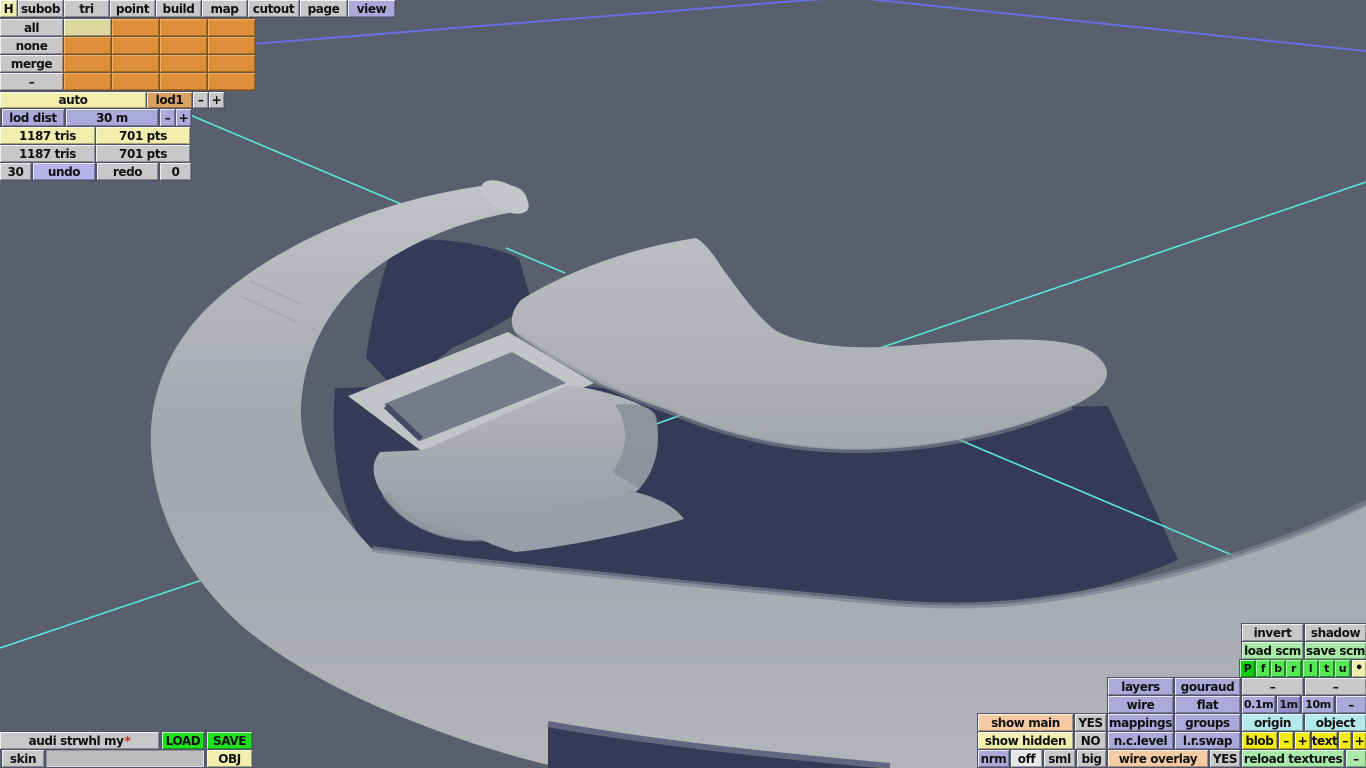  What do you see at coordinates (200, 100) in the screenshot?
I see `lod-minus-button: –` at bounding box center [200, 100].